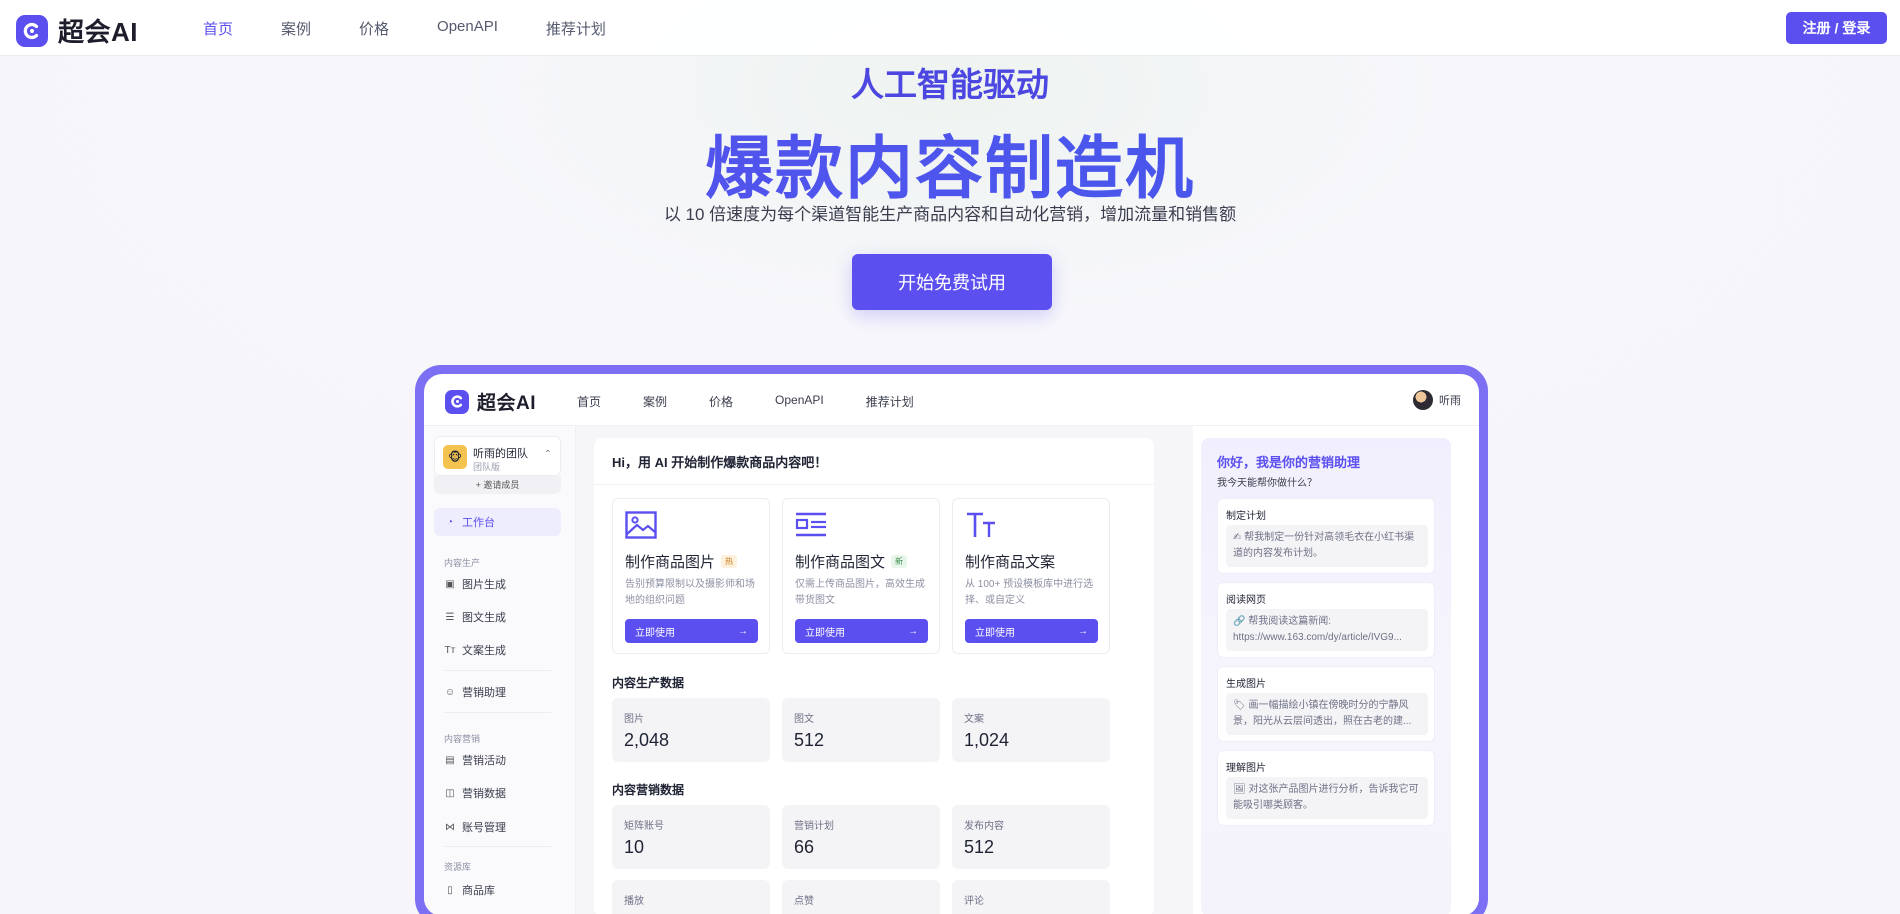 Image resolution: width=1900 pixels, height=914 pixels. What do you see at coordinates (951, 400) in the screenshot?
I see `app-topbar: 超会AI 首页 案例 价格 OpenAPI 推荐计划 听雨` at bounding box center [951, 400].